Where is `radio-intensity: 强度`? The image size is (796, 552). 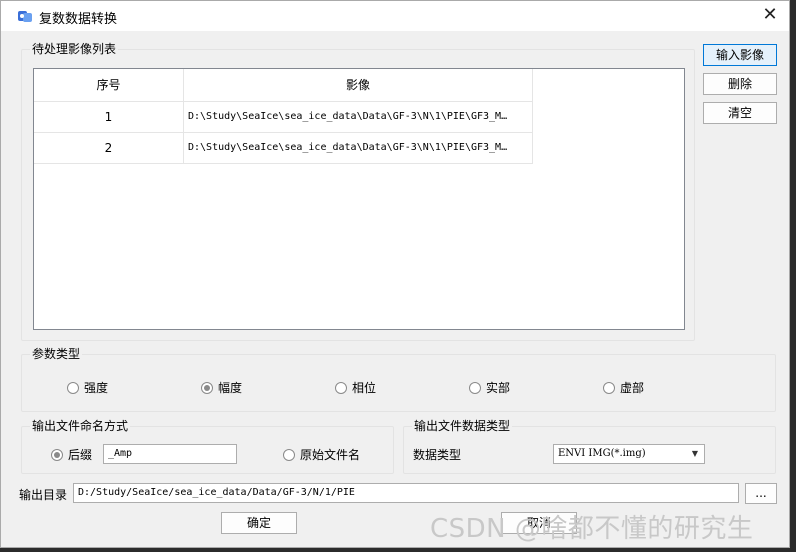
radio-intensity: 强度 is located at coordinates (87, 387).